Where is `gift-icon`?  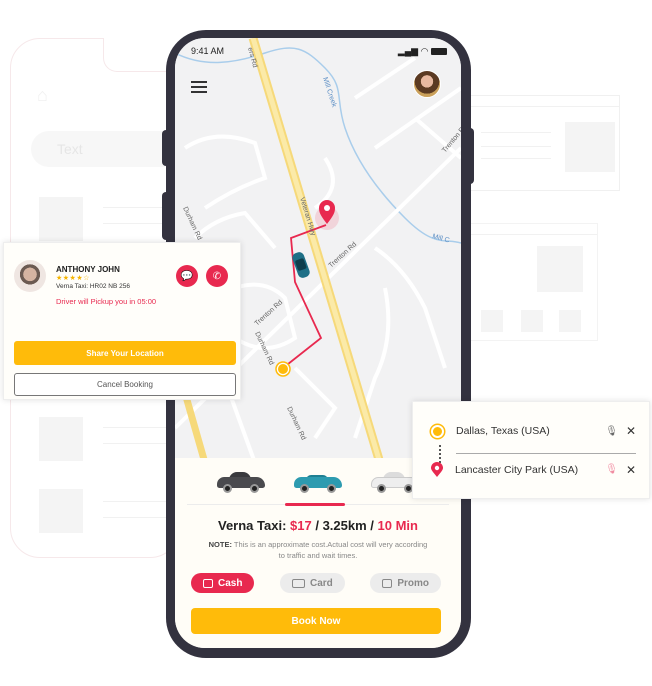
gift-icon is located at coordinates (387, 583).